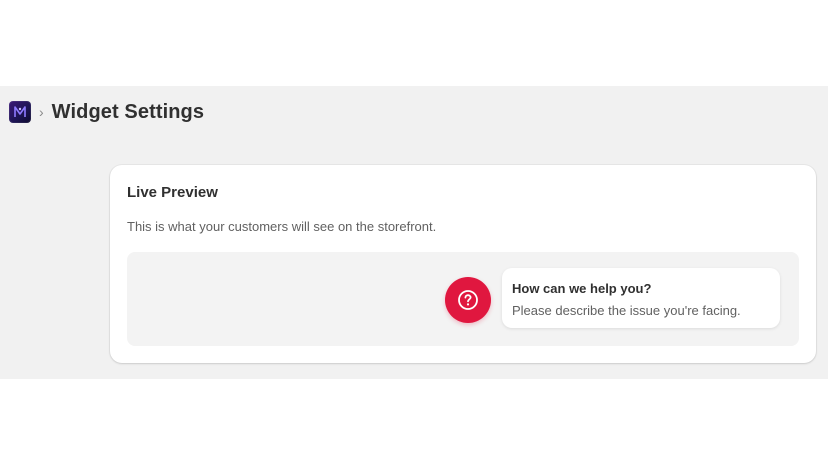  I want to click on page-header: › Widget Settings, so click(106, 112).